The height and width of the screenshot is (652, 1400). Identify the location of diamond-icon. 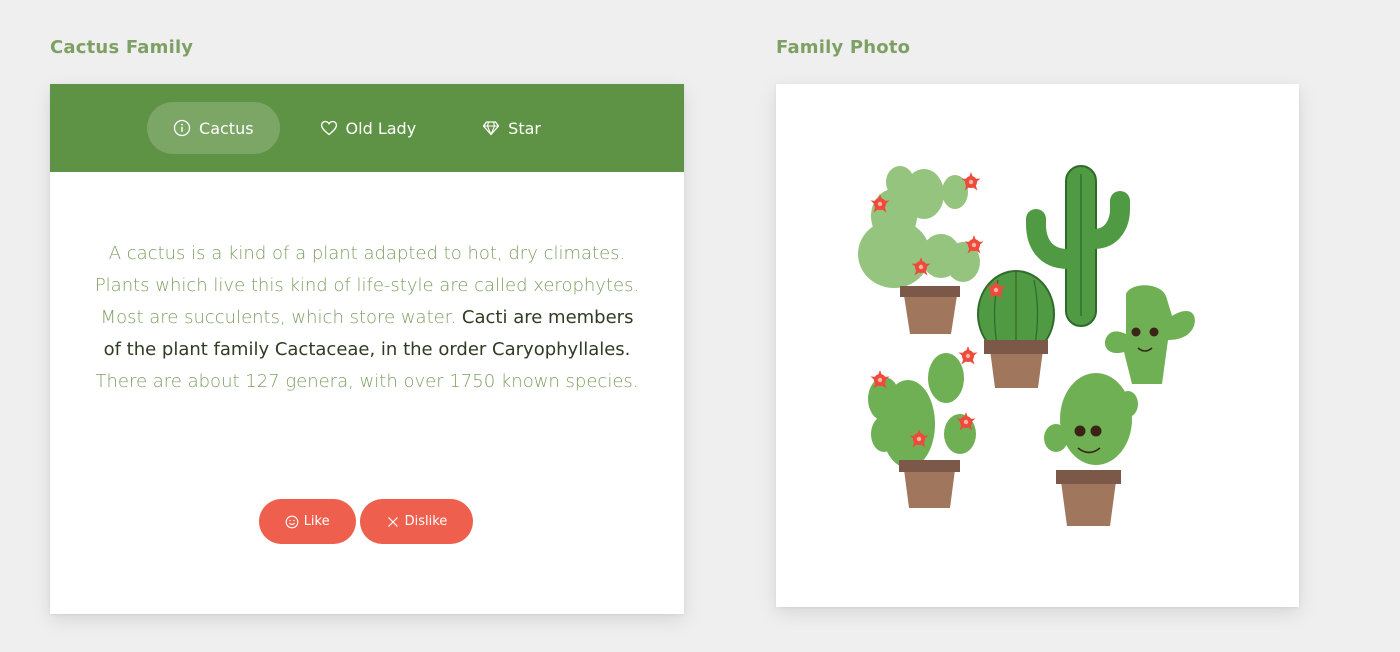
(491, 128).